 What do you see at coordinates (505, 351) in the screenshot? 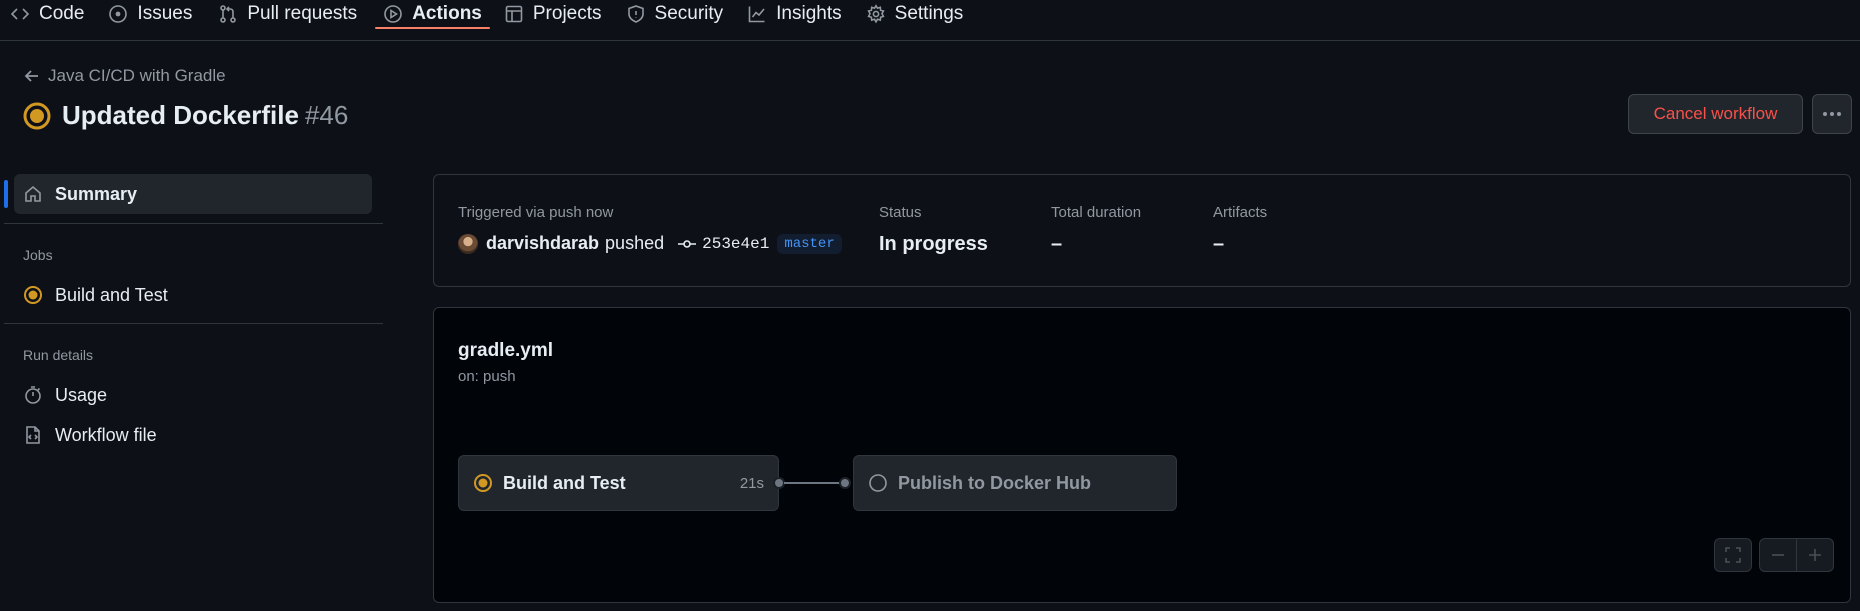
I see `workflow-file-name: gradle.yml` at bounding box center [505, 351].